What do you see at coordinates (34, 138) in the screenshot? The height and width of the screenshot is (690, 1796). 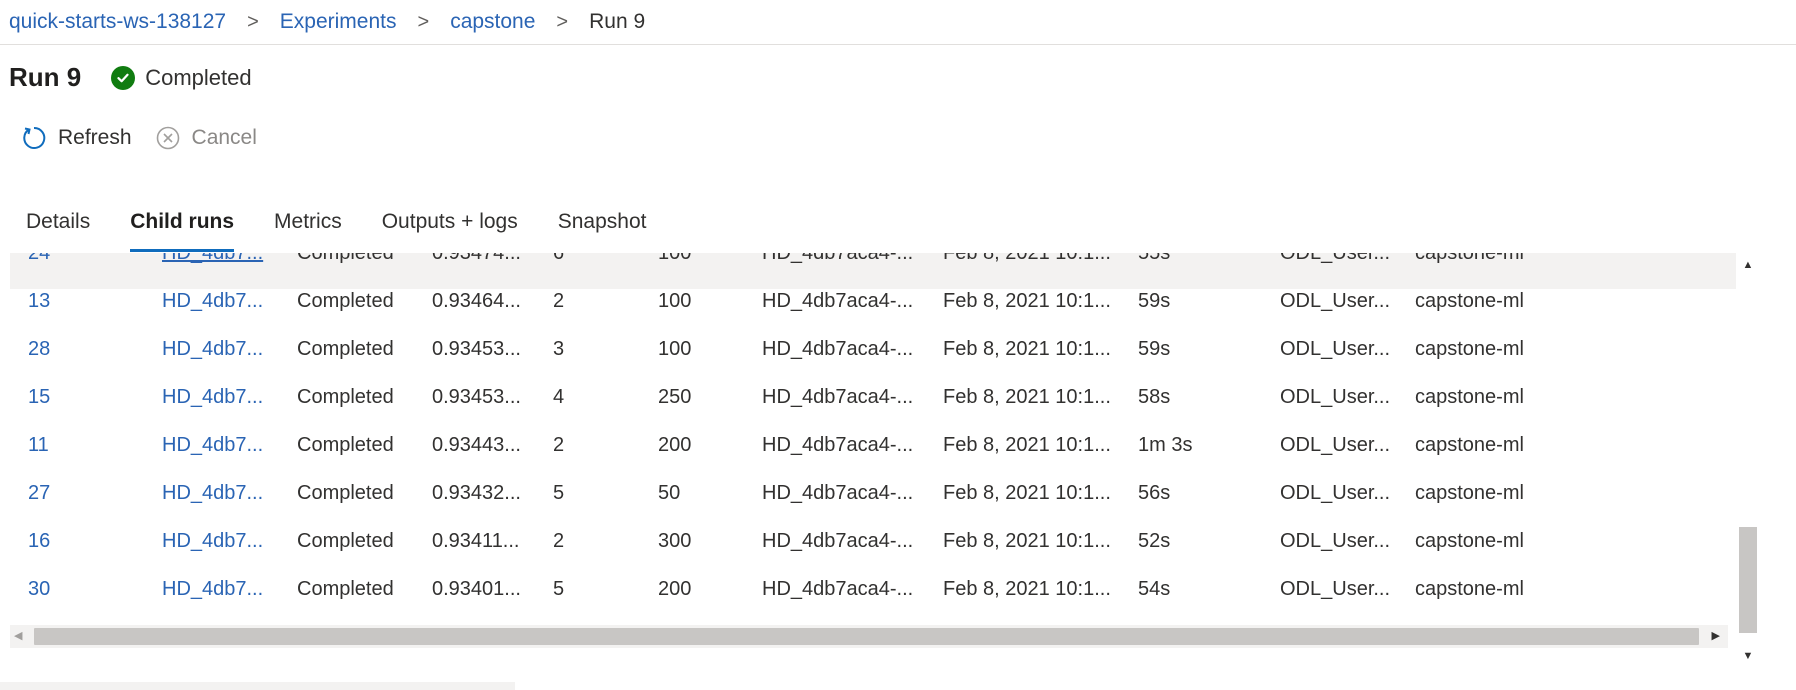 I see `refresh-icon` at bounding box center [34, 138].